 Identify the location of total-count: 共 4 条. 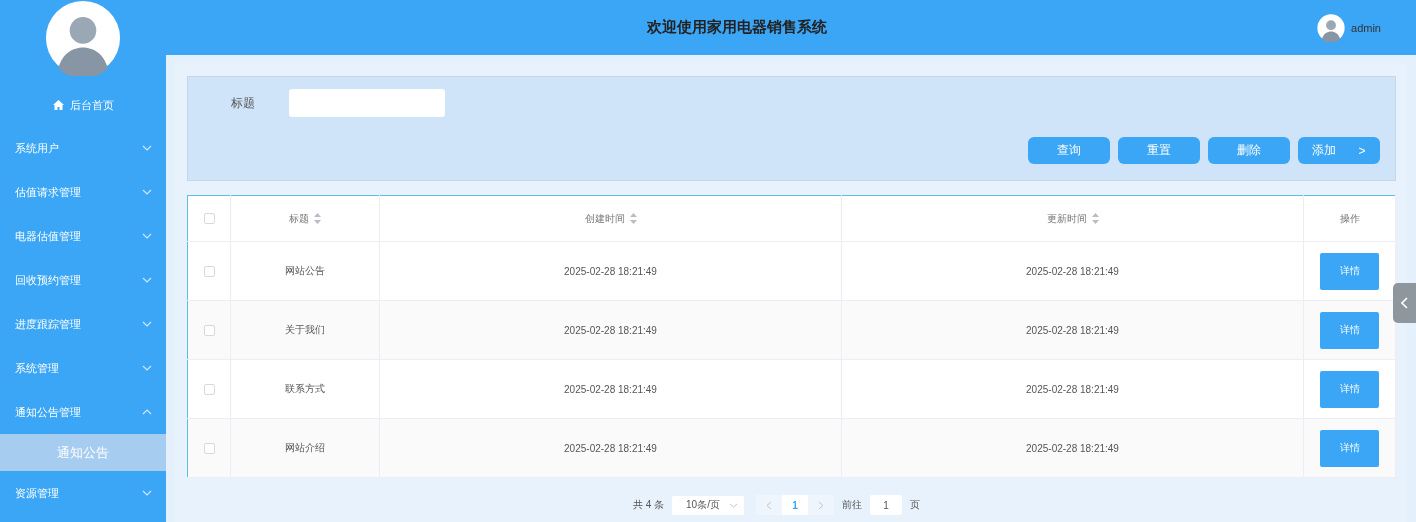
(648, 505).